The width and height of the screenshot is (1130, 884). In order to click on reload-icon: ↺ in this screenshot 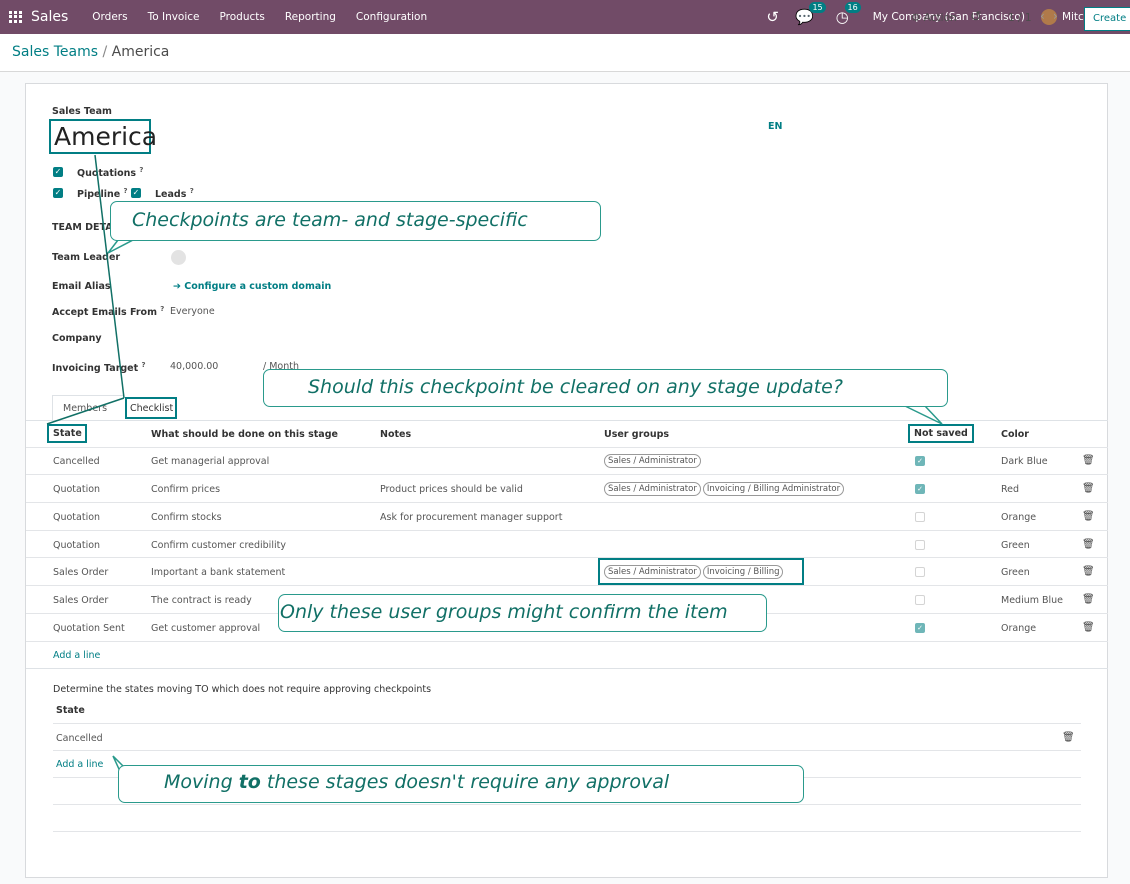, I will do `click(976, 17)`.